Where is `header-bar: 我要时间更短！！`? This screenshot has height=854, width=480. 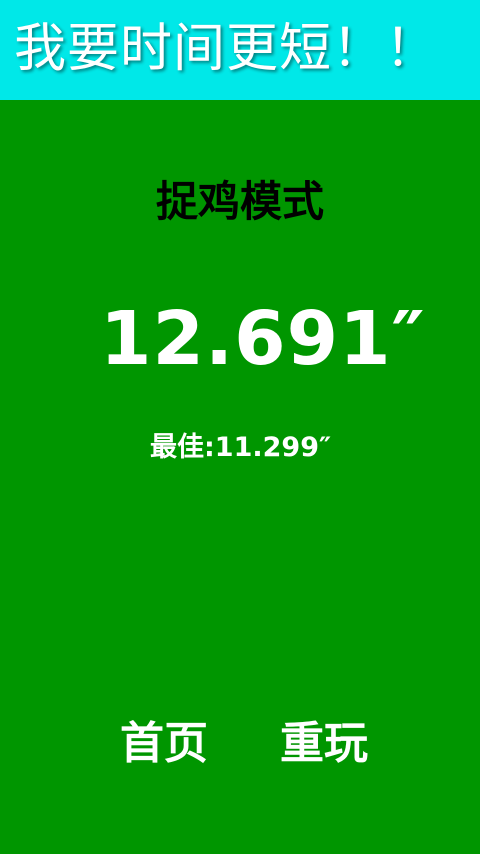 header-bar: 我要时间更短！！ is located at coordinates (240, 50).